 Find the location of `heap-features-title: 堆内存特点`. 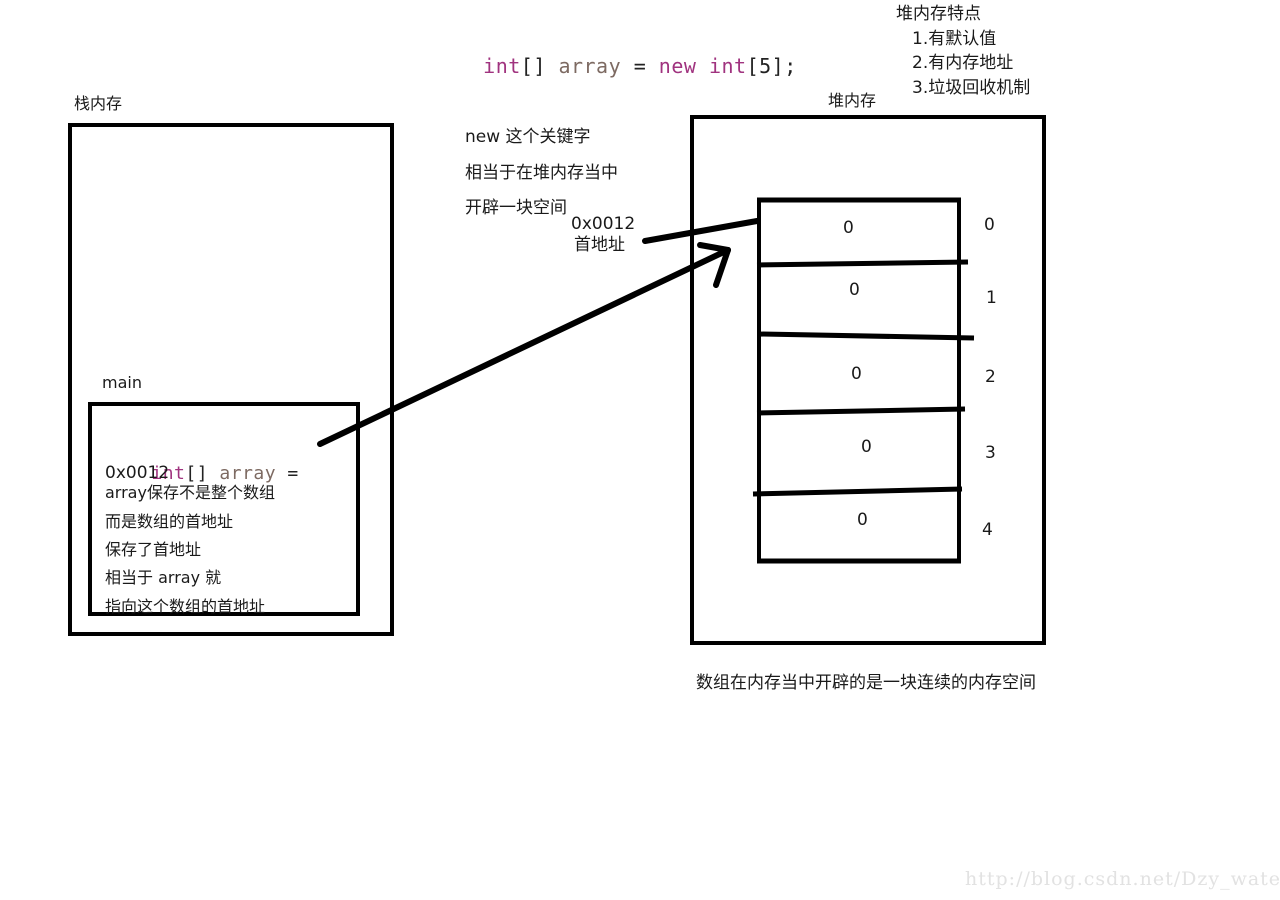

heap-features-title: 堆内存特点 is located at coordinates (938, 14).